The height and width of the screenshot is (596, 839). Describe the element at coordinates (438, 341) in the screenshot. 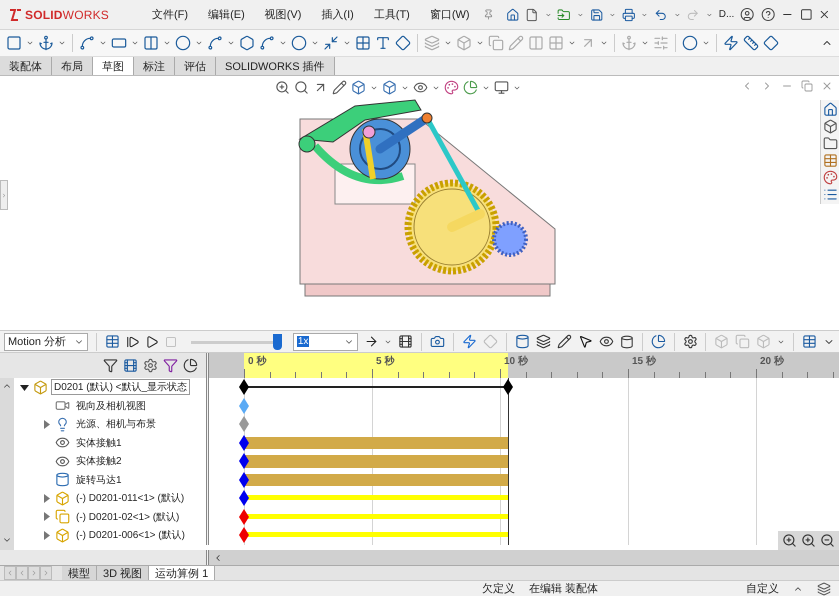

I see `animation-wizard-icon` at that location.